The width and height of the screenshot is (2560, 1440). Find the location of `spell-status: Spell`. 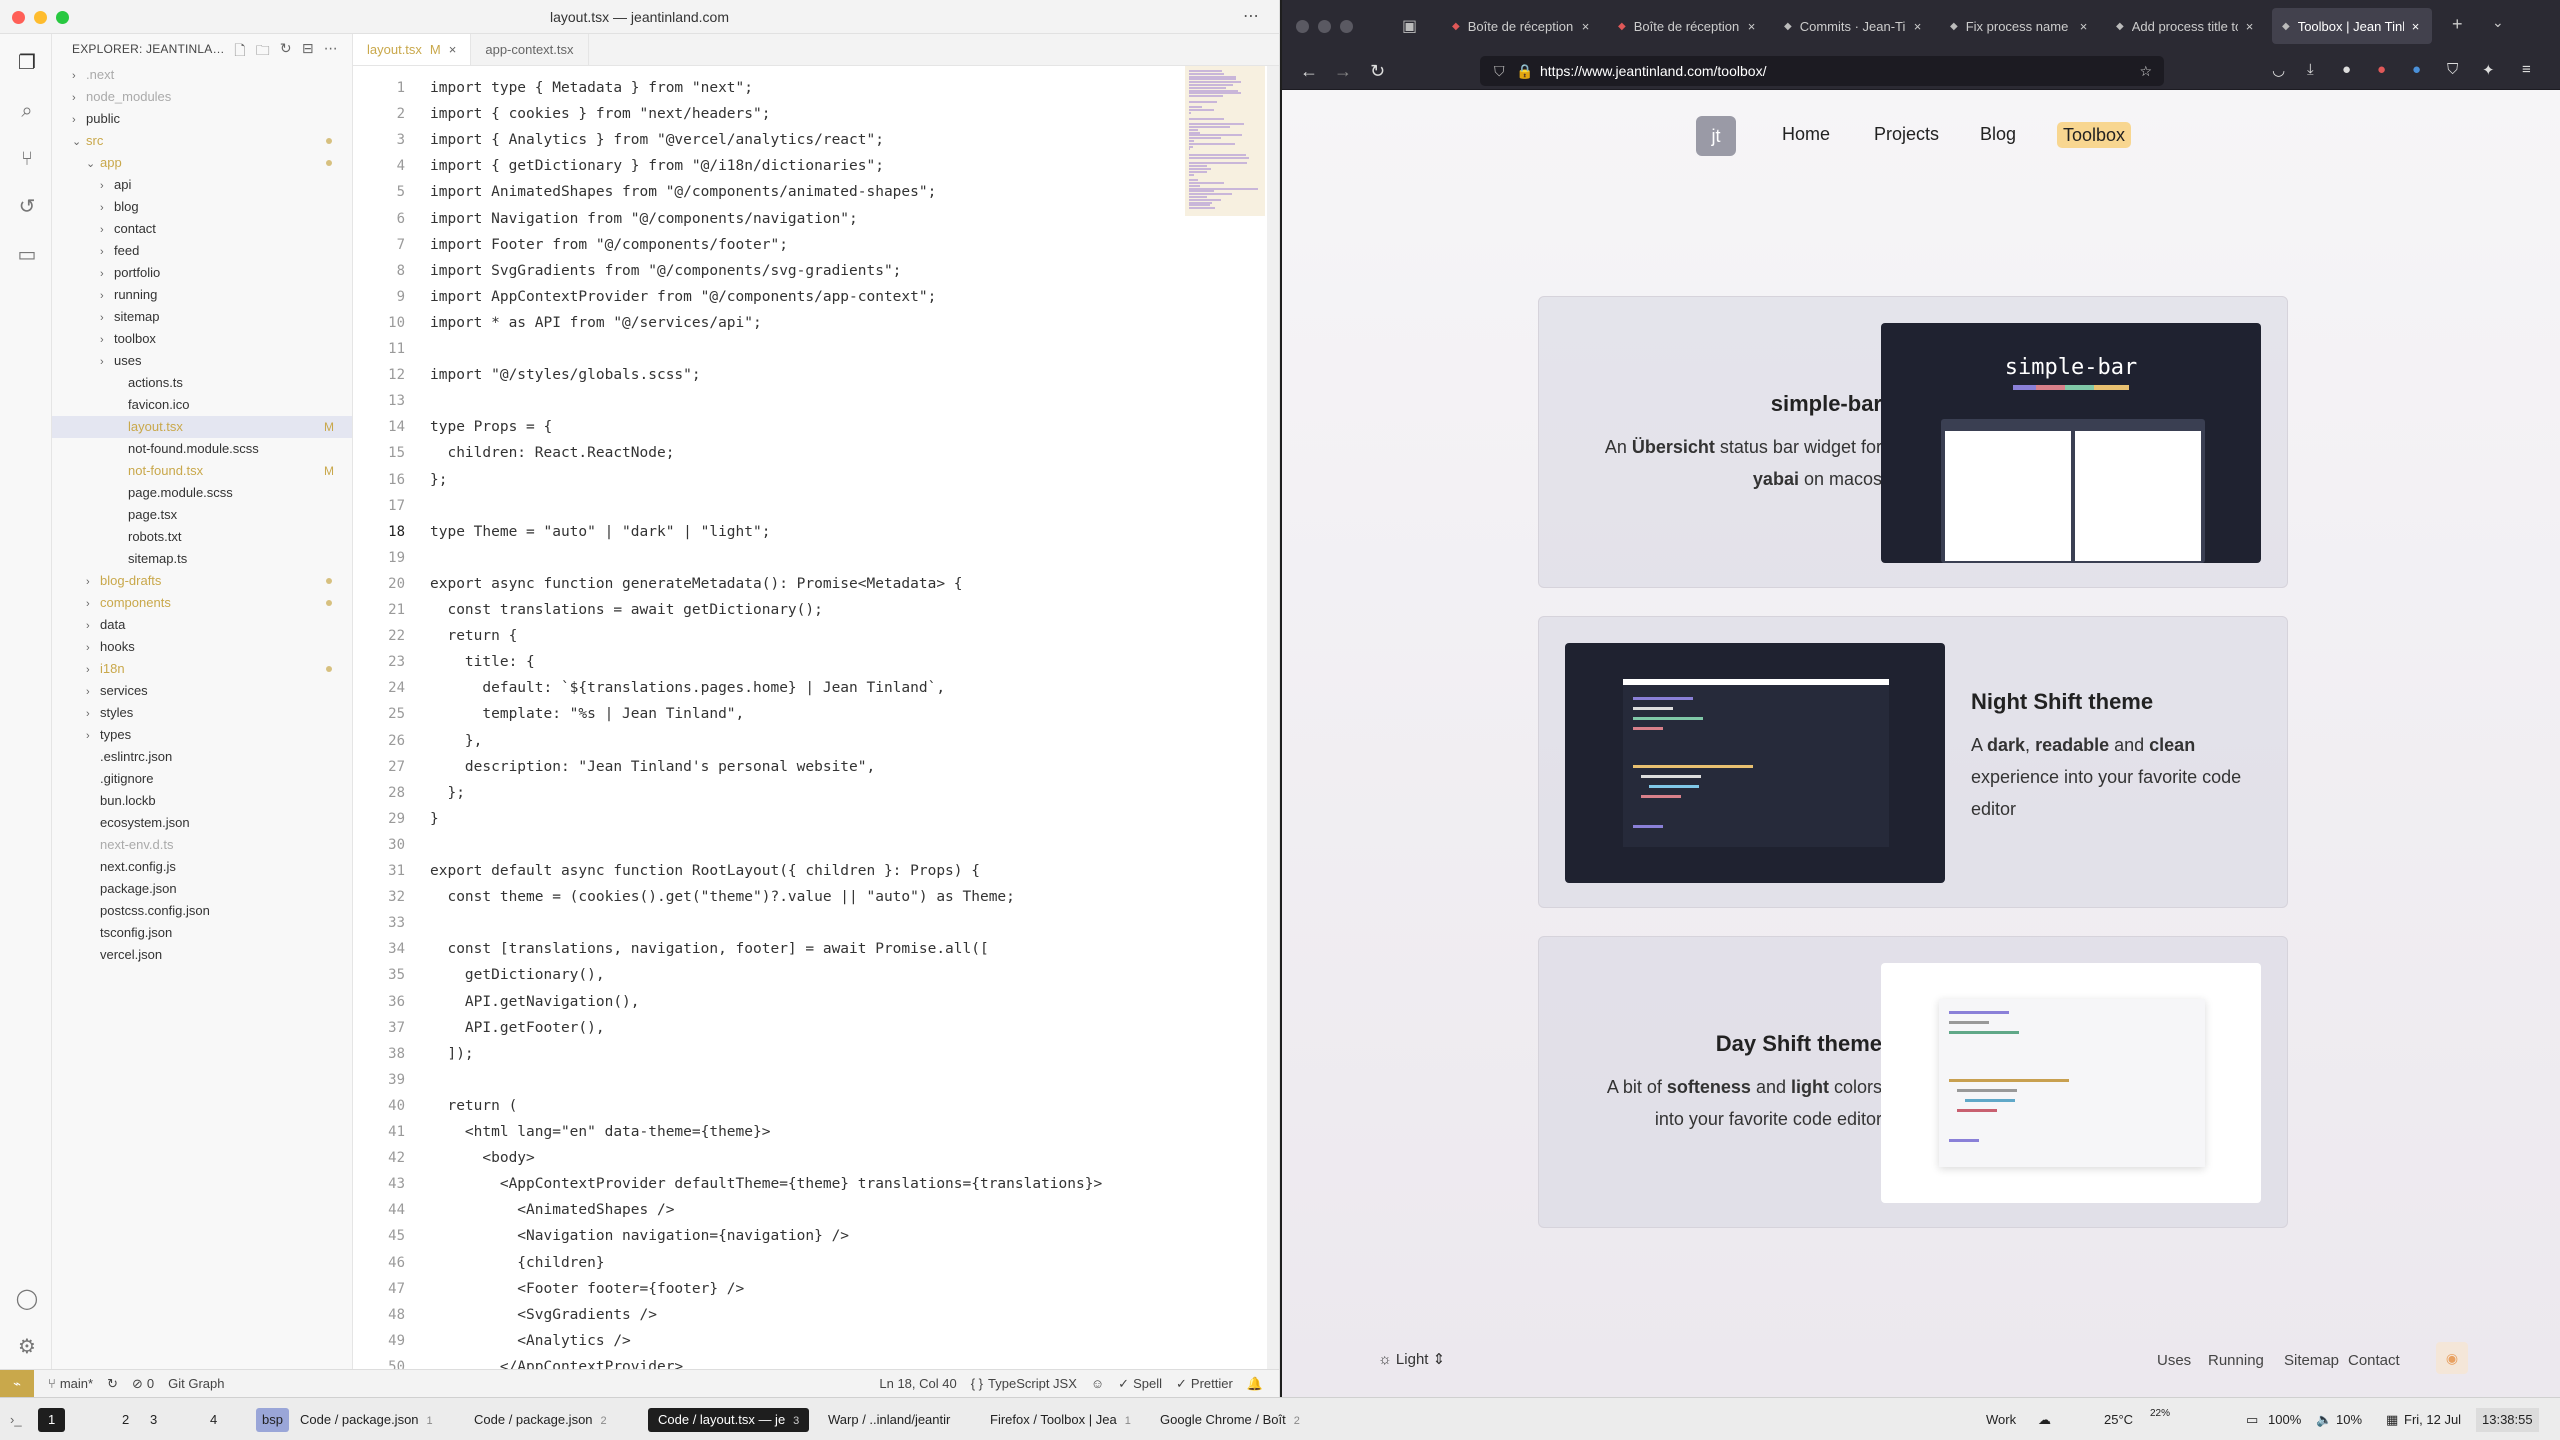

spell-status: Spell is located at coordinates (1147, 1383).